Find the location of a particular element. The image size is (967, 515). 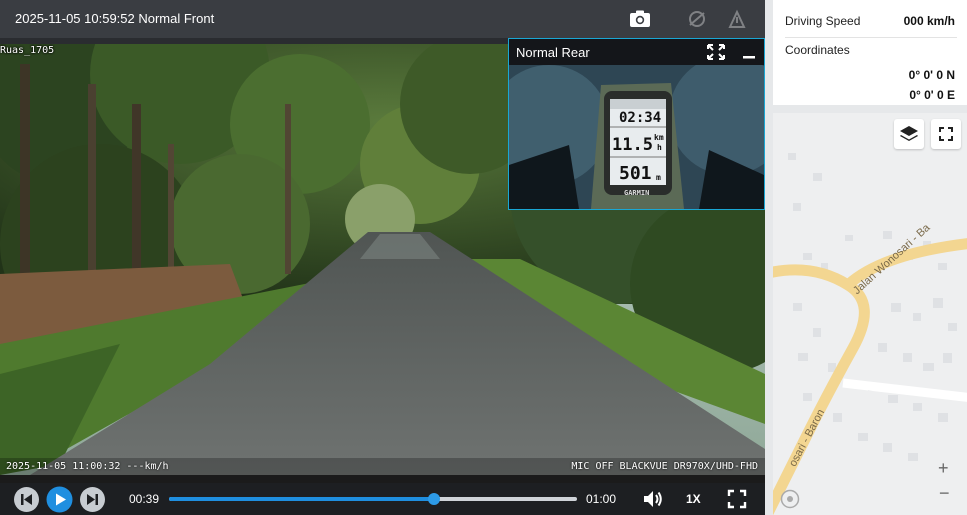

coordinates-label: Coordinates is located at coordinates (817, 50).